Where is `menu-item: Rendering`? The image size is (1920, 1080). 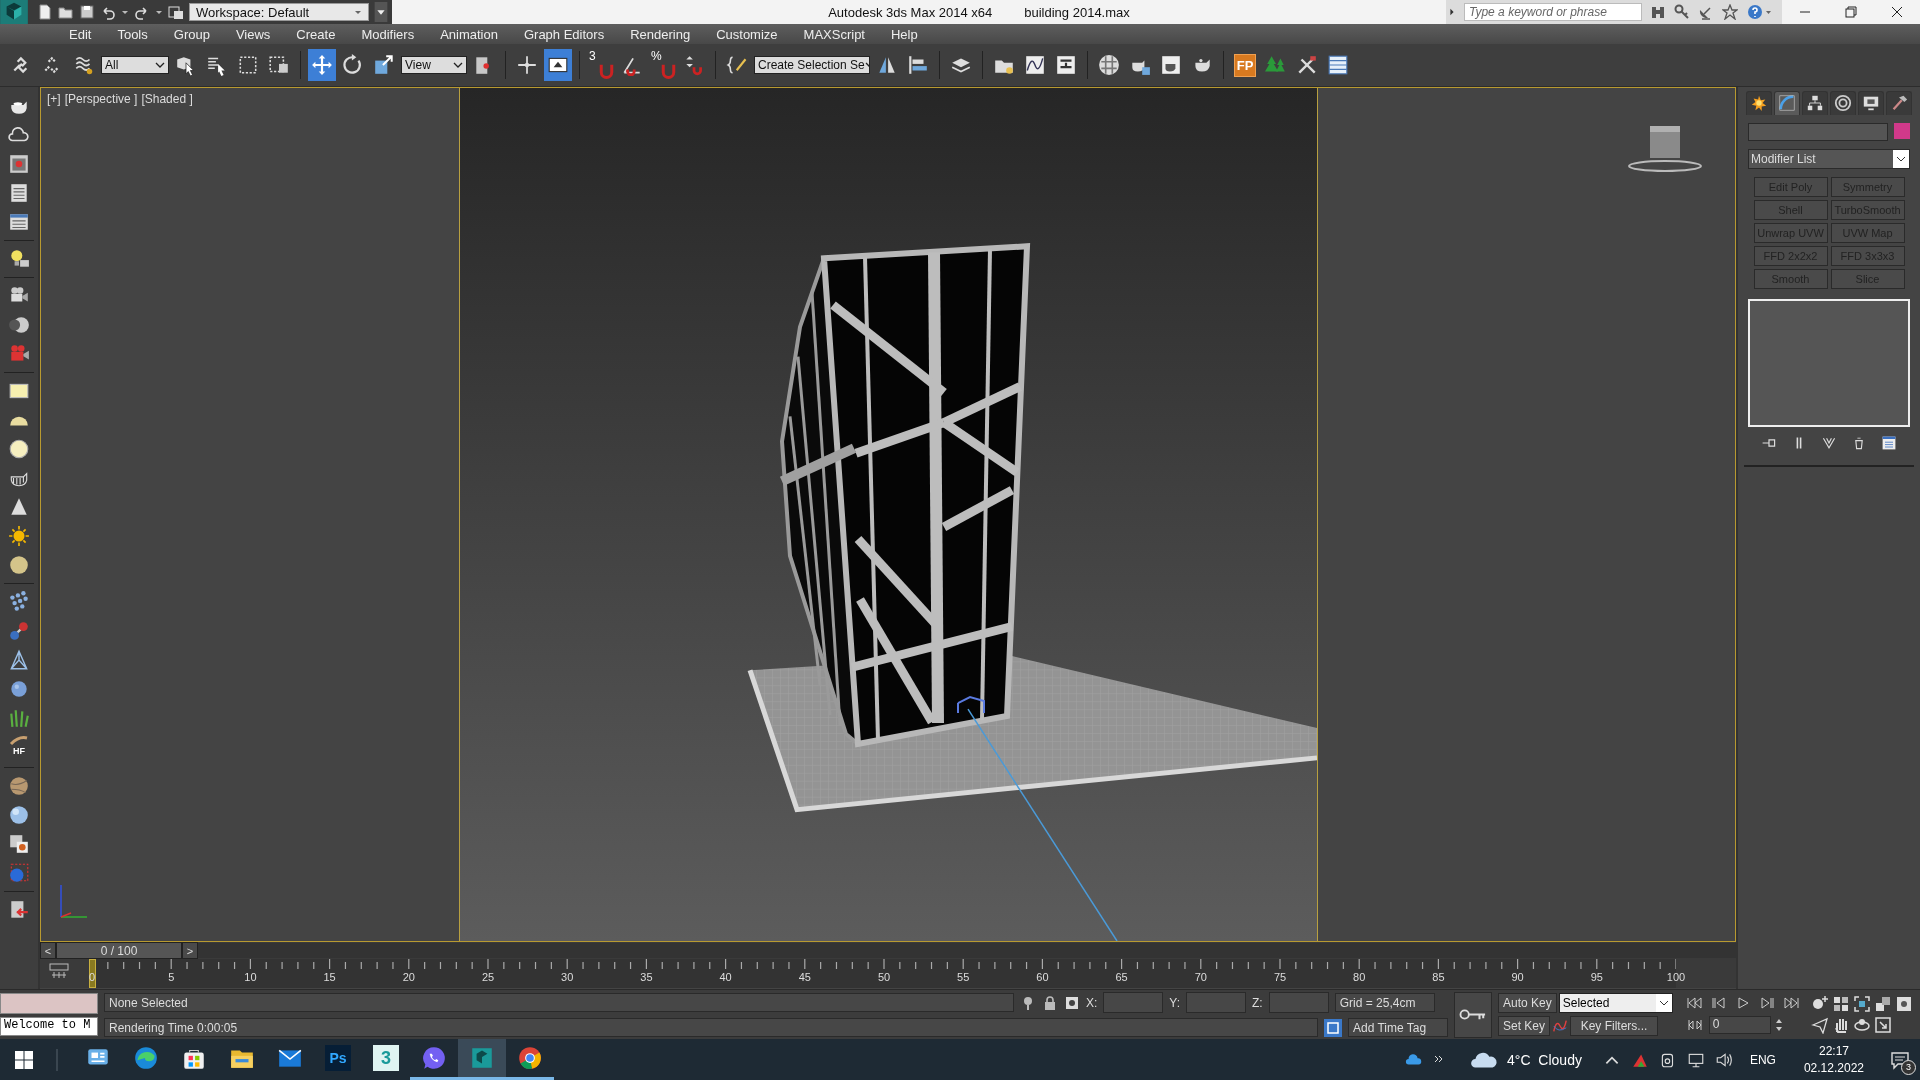 menu-item: Rendering is located at coordinates (660, 34).